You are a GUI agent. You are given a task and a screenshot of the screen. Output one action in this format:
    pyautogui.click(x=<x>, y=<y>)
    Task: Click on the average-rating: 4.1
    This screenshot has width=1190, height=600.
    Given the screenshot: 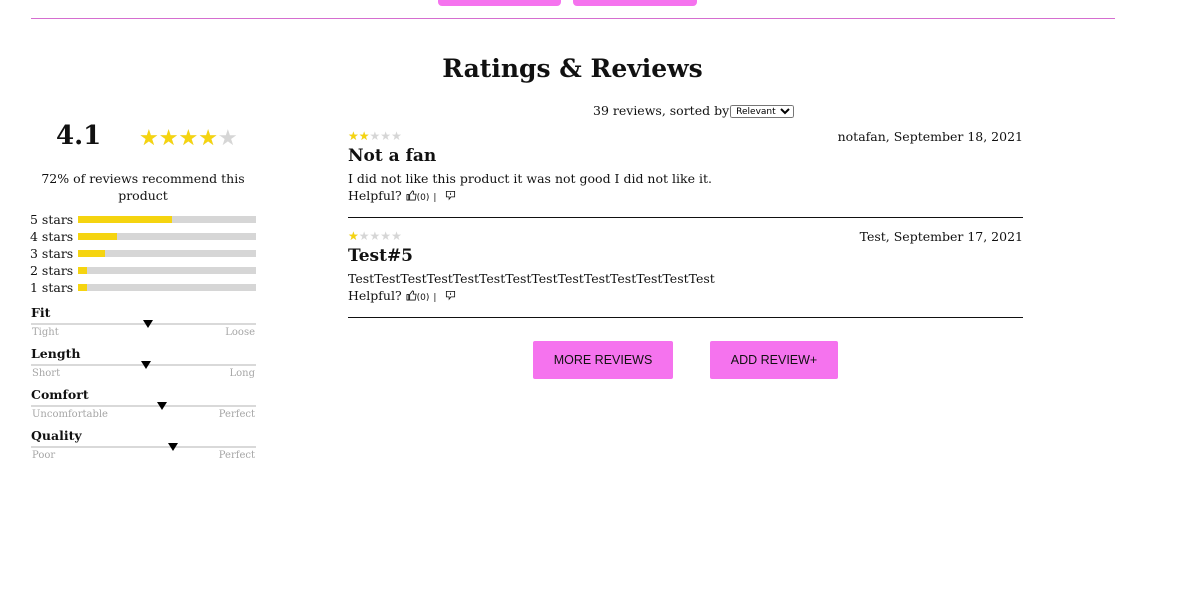 What is the action you would take?
    pyautogui.click(x=79, y=136)
    